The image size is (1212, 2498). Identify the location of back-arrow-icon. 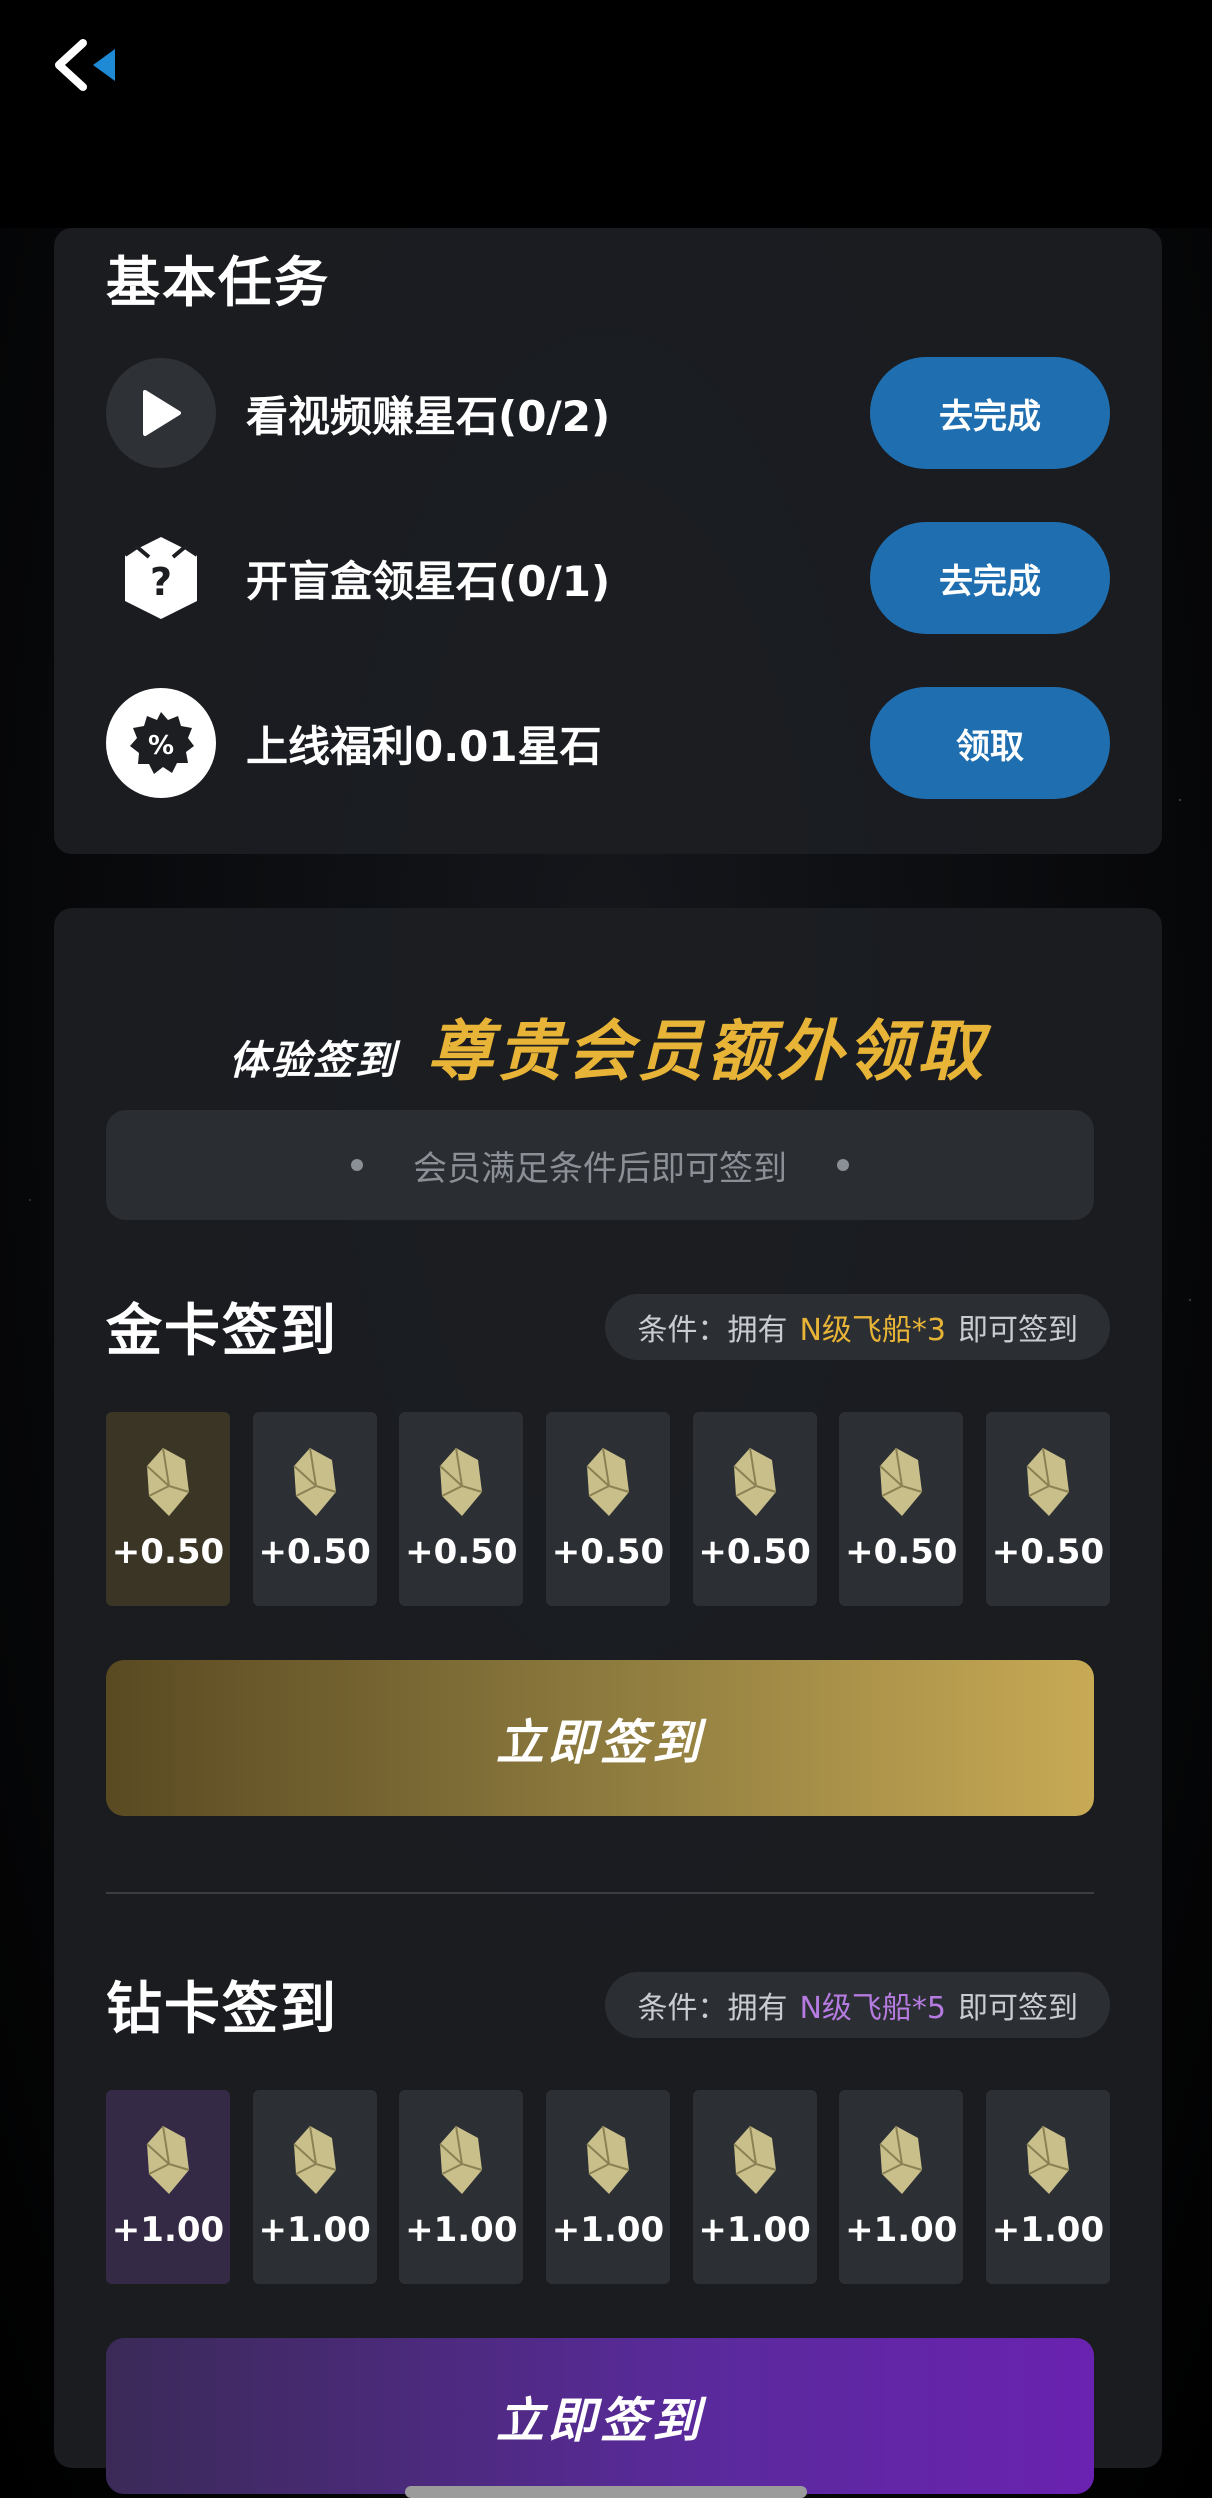
(85, 65).